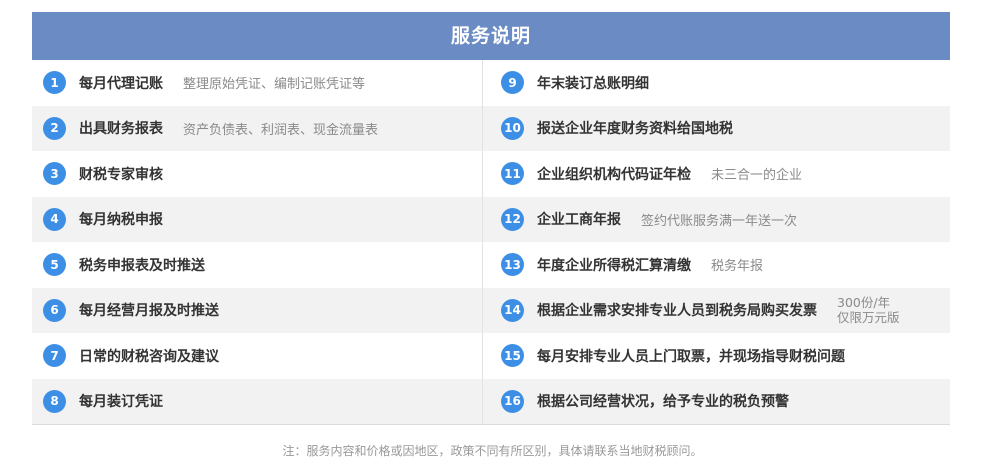 The height and width of the screenshot is (474, 985). Describe the element at coordinates (54, 356) in the screenshot. I see `item-number-badge: 7` at that location.